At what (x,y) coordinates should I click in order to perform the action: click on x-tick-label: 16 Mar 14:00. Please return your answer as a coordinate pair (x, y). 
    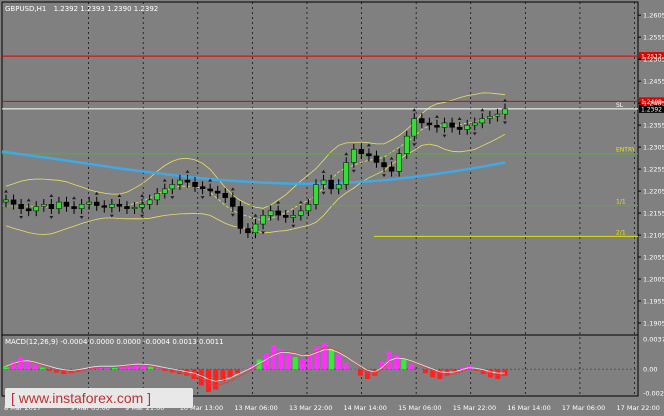
    Looking at the image, I should click on (528, 408).